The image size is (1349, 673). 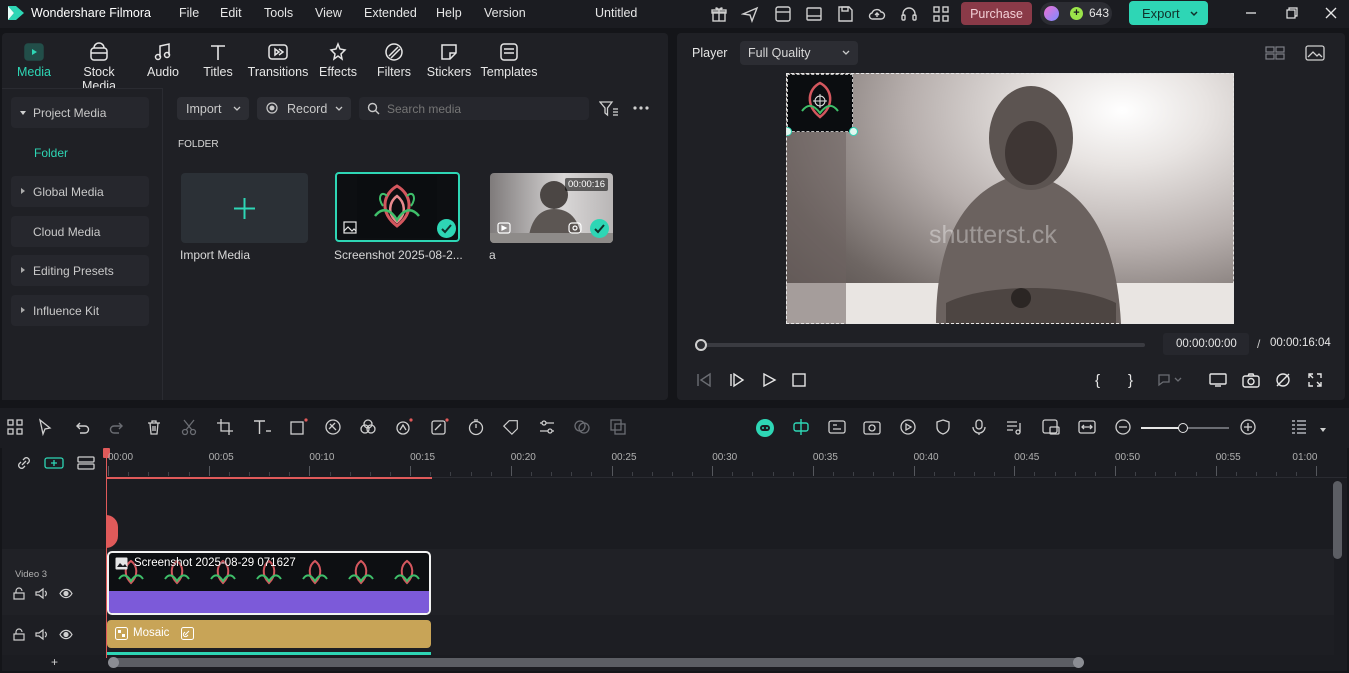 What do you see at coordinates (799, 53) in the screenshot?
I see `quality-dropdown: Full Quality` at bounding box center [799, 53].